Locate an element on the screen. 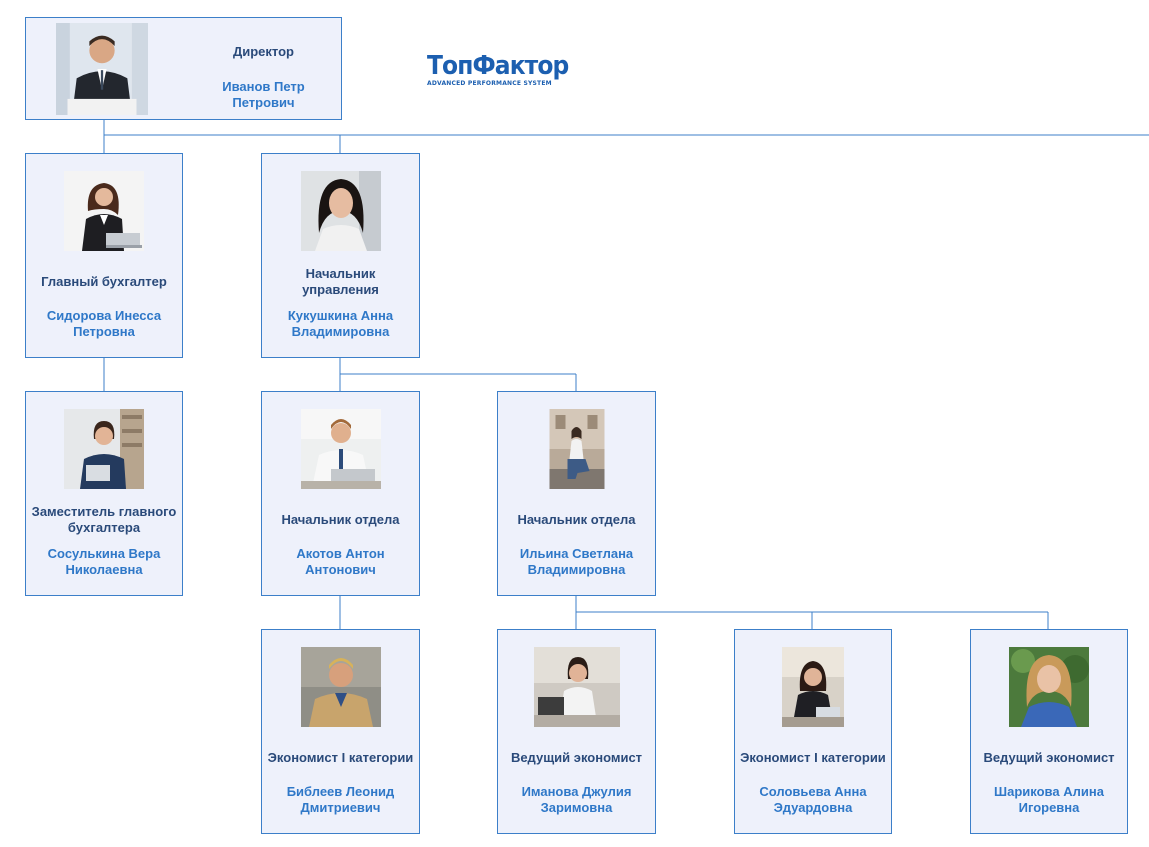  node-person-name: Сидорова Инесса Петровна is located at coordinates (104, 323).